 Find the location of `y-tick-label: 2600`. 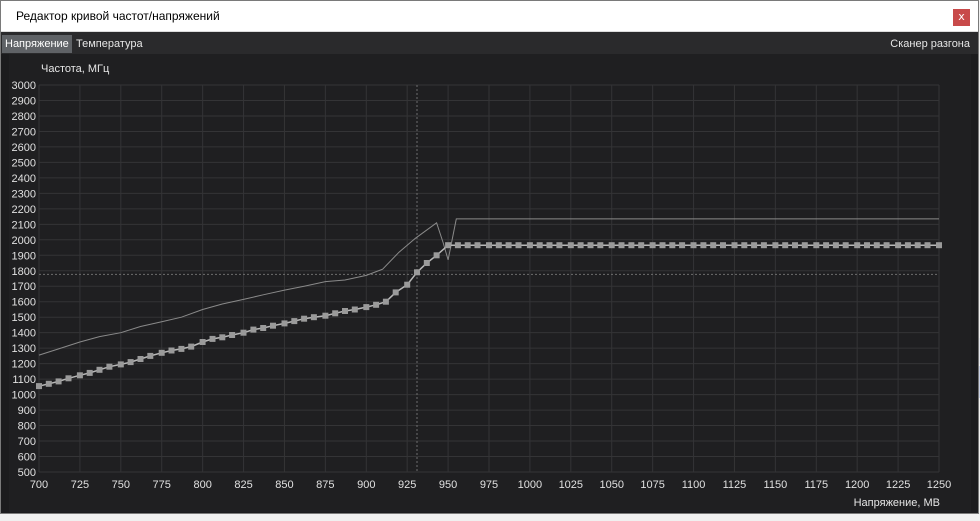

y-tick-label: 2600 is located at coordinates (24, 148).